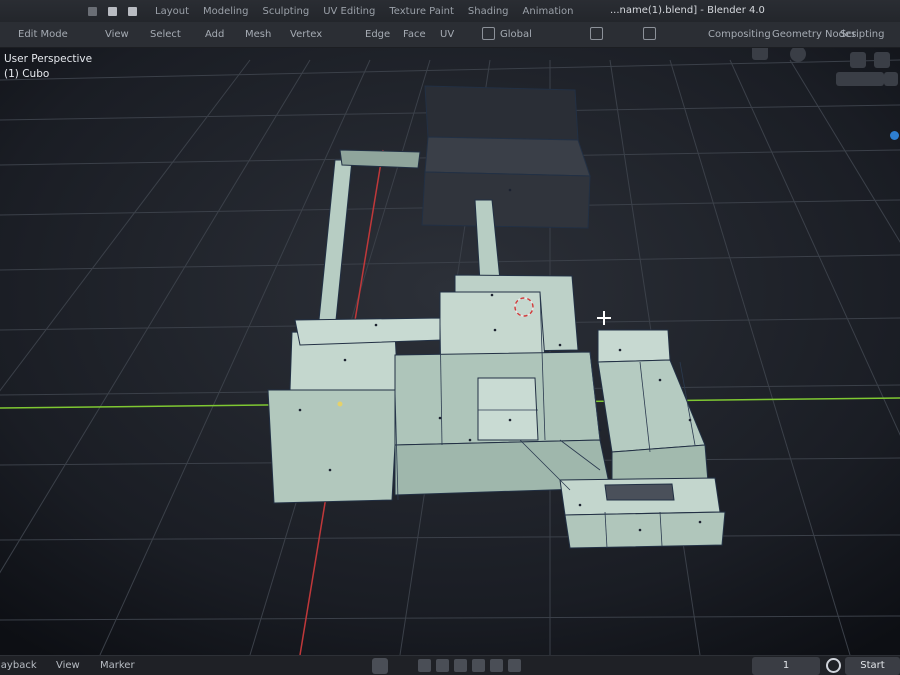  What do you see at coordinates (165, 34) in the screenshot?
I see `menu-select: Select` at bounding box center [165, 34].